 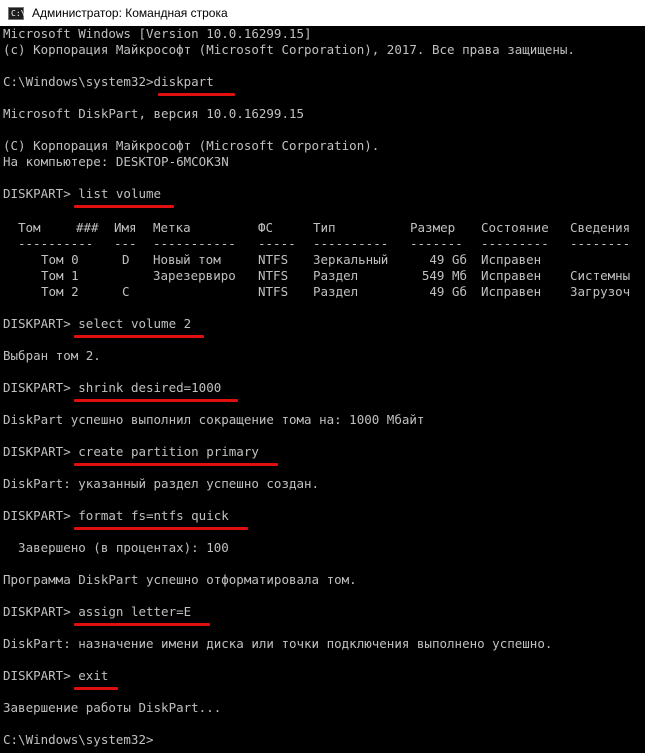 I want to click on table-header: ###, so click(x=87, y=227).